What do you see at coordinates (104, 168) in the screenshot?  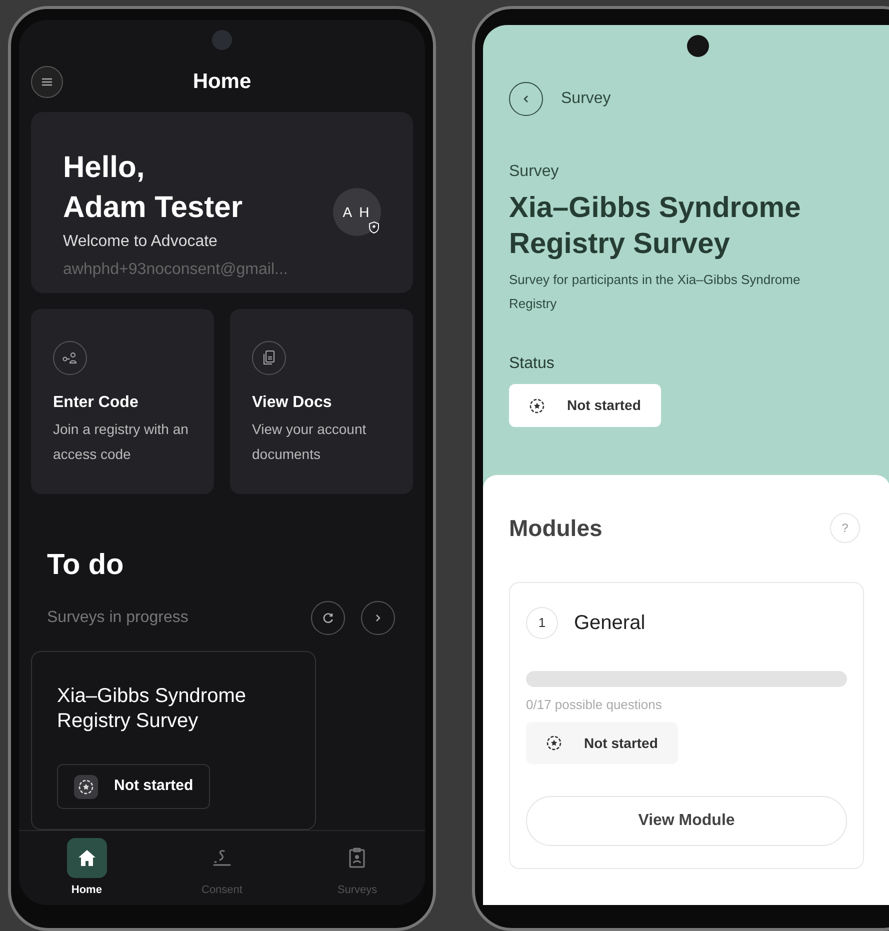 I see `greeting: Hello,` at bounding box center [104, 168].